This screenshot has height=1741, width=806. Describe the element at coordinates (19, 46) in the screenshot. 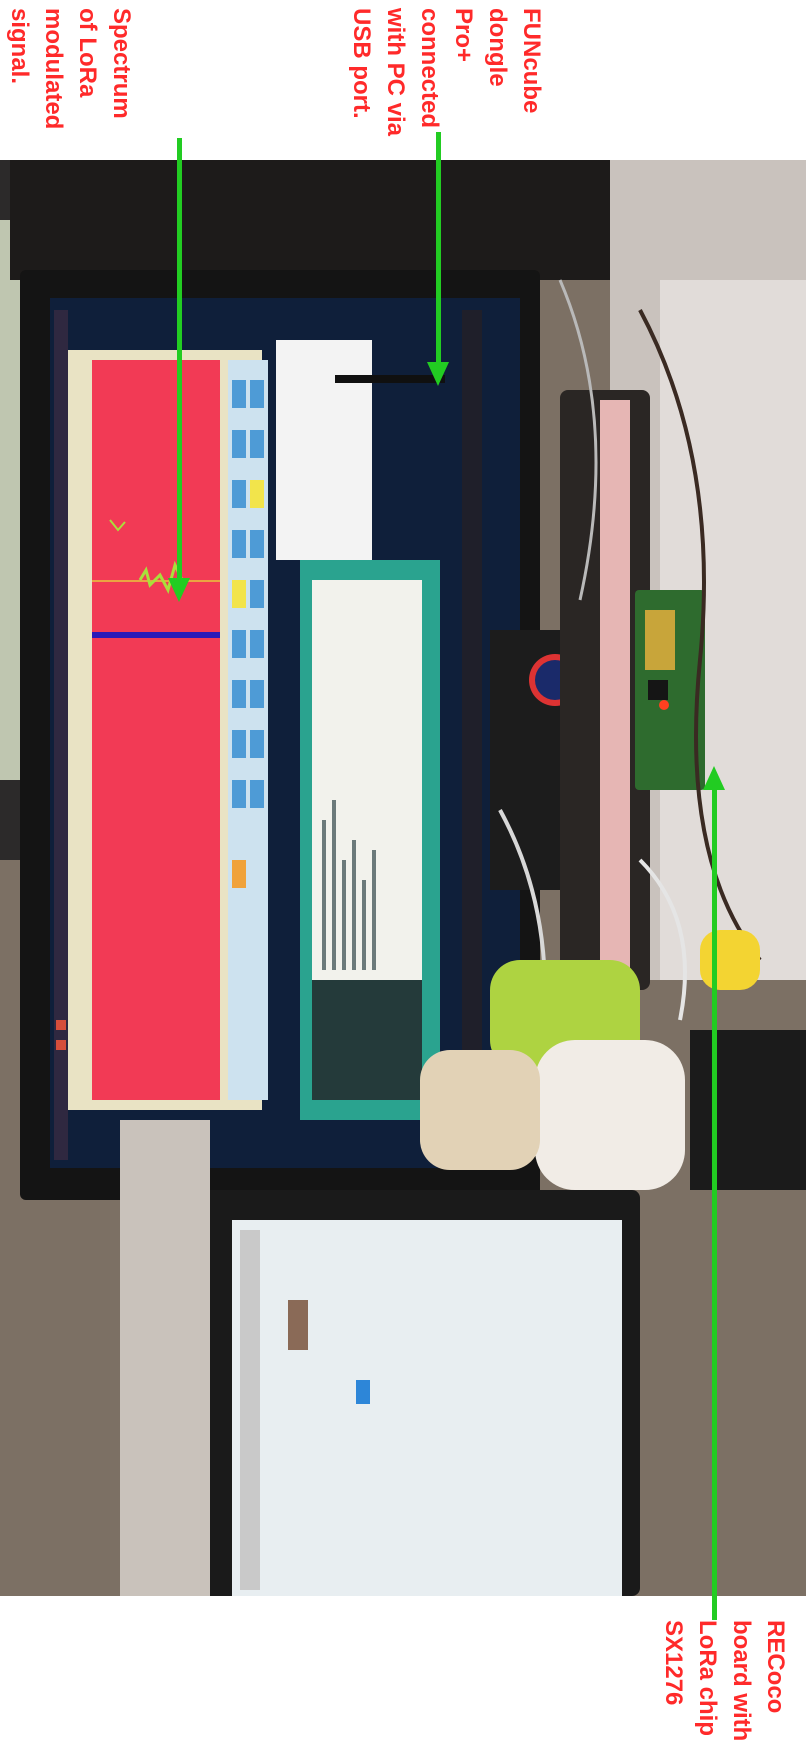

I see `spectrum-line-4: signal.` at that location.